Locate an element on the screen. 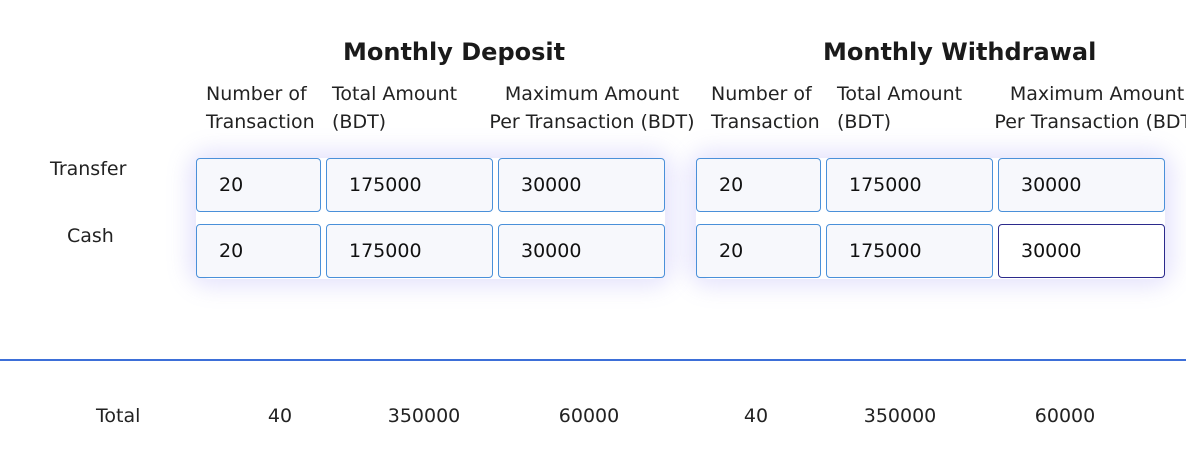 This screenshot has width=1186, height=474. deposit-cash-max-input is located at coordinates (581, 251).